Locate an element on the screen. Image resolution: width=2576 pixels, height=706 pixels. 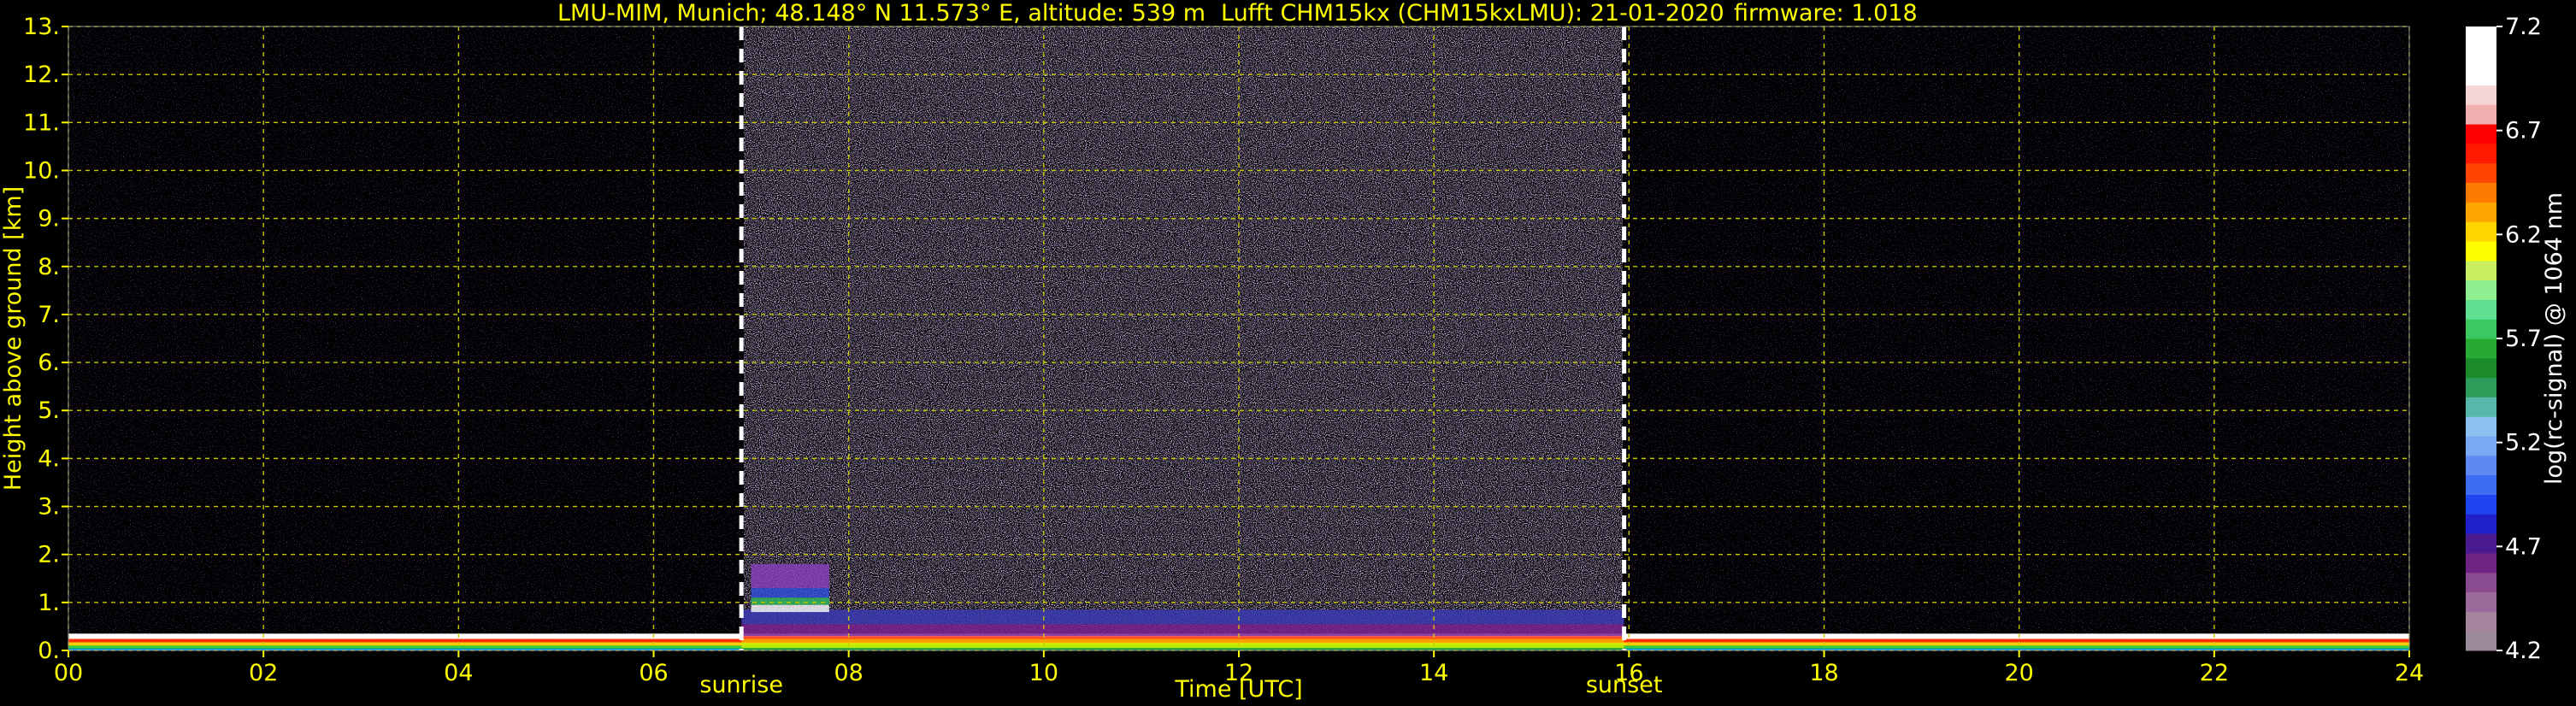
x-tick-label: 24 is located at coordinates (2409, 673).